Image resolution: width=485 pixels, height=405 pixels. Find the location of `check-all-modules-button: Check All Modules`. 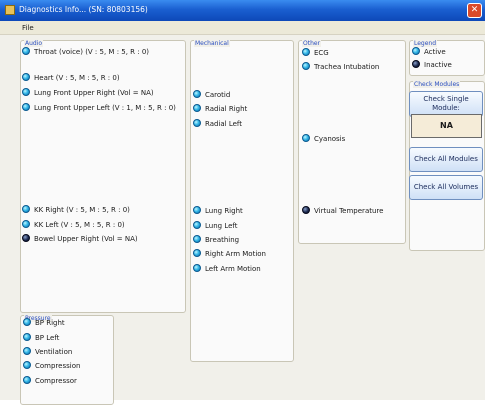

check-all-modules-button: Check All Modules is located at coordinates (446, 159).